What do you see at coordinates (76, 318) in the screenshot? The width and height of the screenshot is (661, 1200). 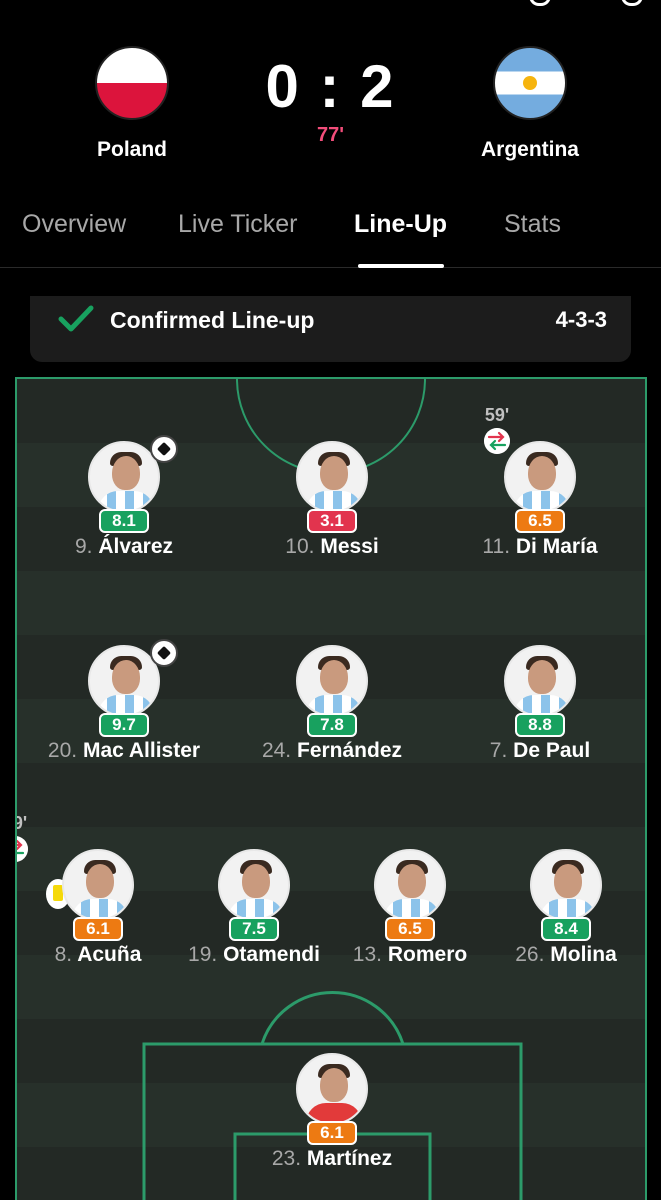 I see `check-icon` at bounding box center [76, 318].